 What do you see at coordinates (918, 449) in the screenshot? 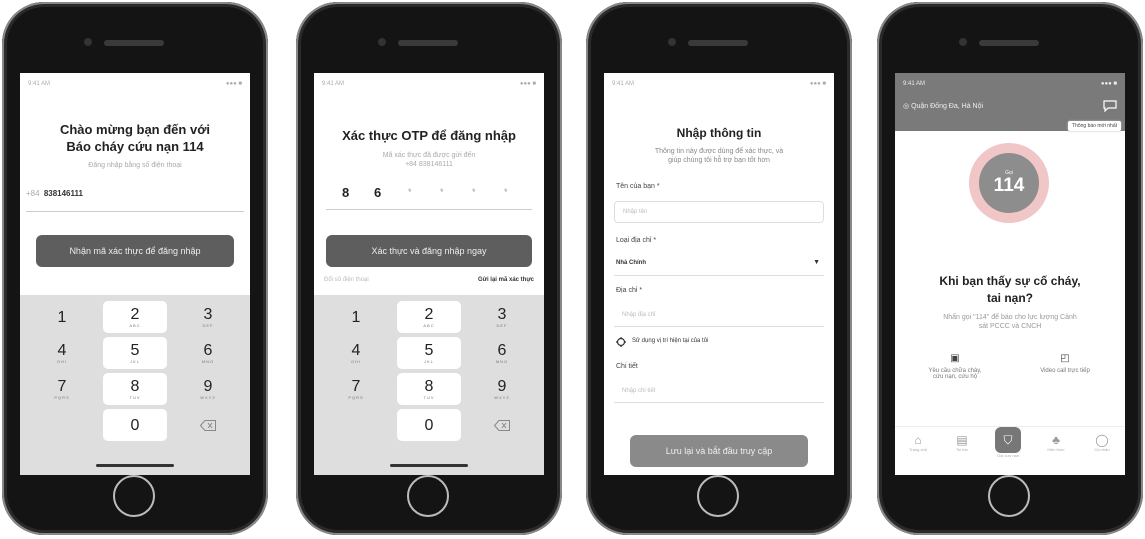
I see `nav-home-label: Trang chủ` at bounding box center [918, 449].